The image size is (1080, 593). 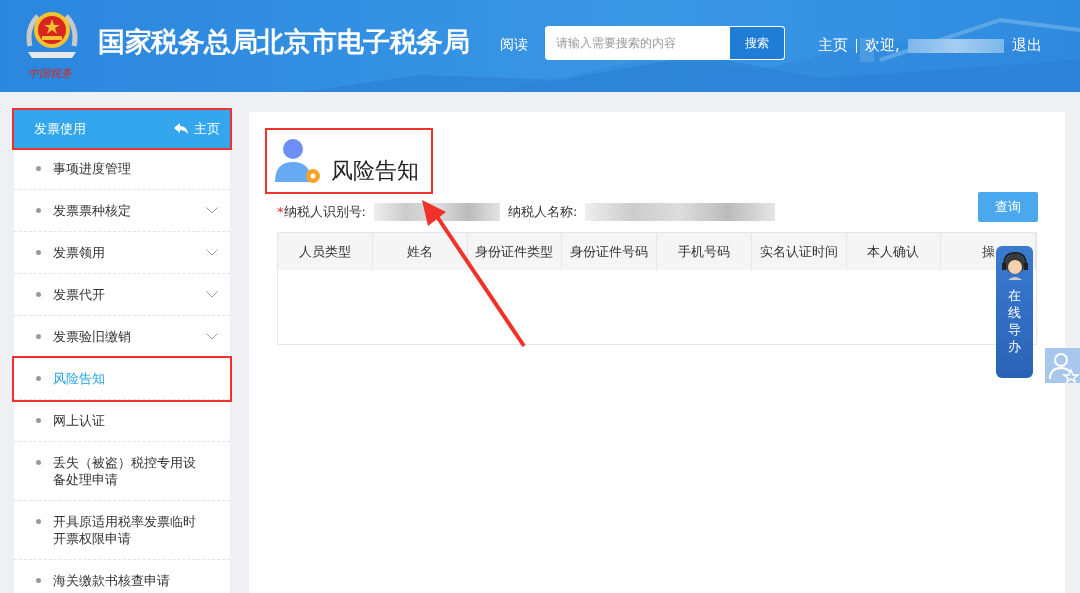 I want to click on search-field: 请输入需要搜索的内容 搜索, so click(x=665, y=43).